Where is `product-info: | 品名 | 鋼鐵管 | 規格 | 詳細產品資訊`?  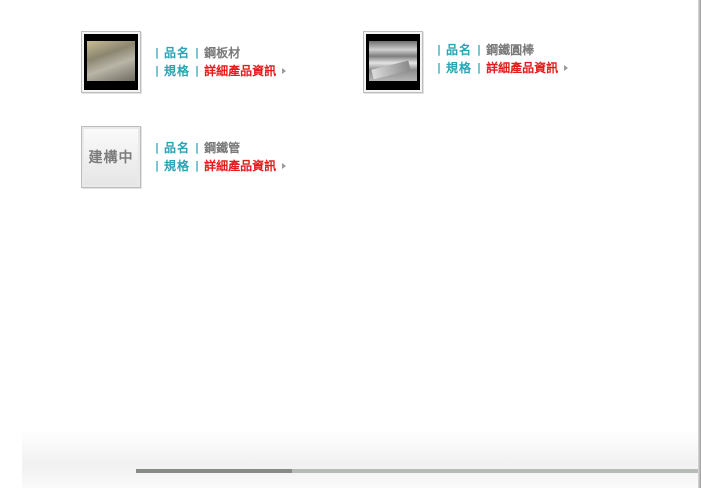
product-info: | 品名 | 鋼鐵管 | 規格 | 詳細產品資訊 is located at coordinates (221, 157).